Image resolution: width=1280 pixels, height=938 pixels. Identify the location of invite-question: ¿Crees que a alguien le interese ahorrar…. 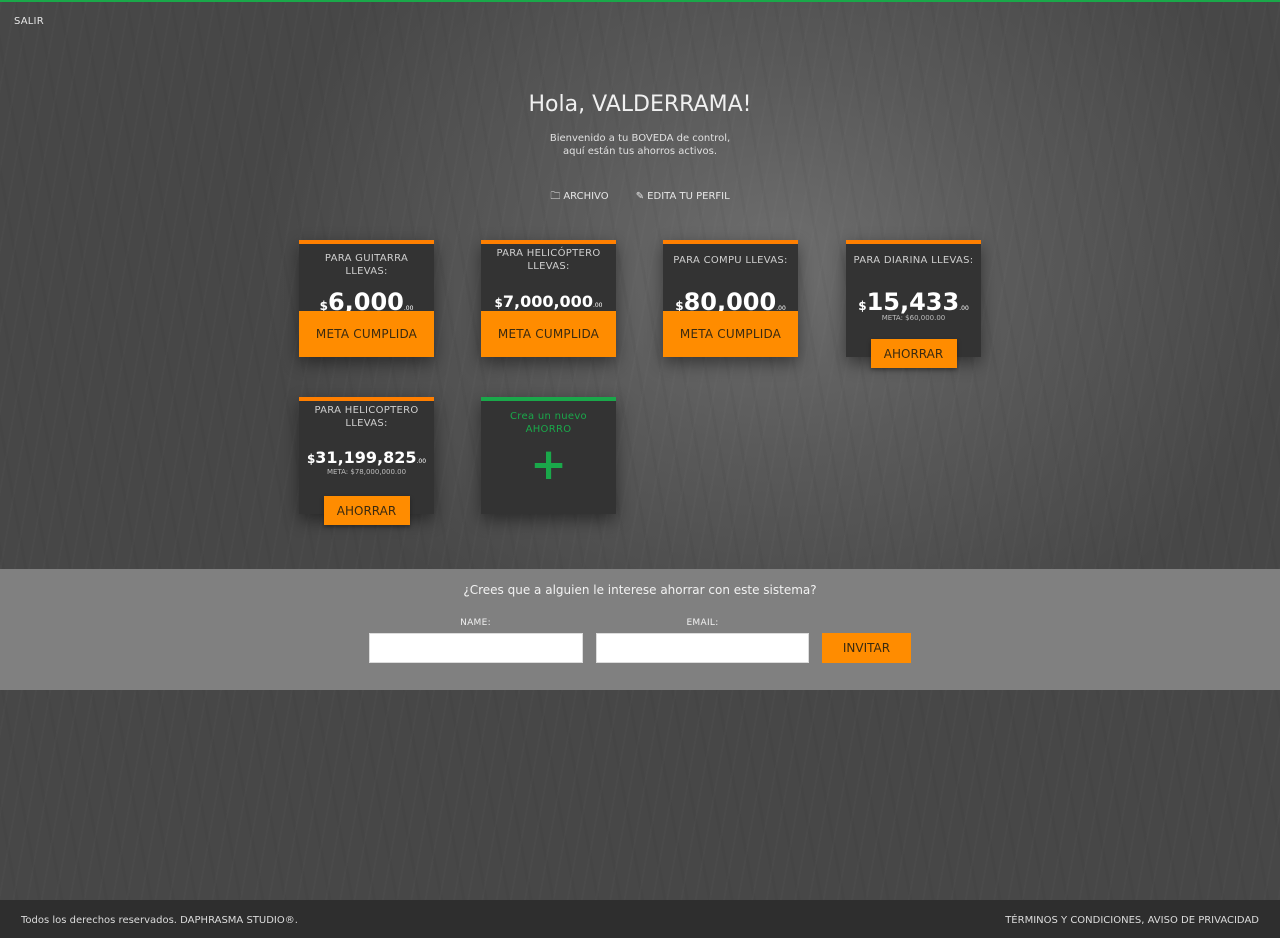
(640, 590).